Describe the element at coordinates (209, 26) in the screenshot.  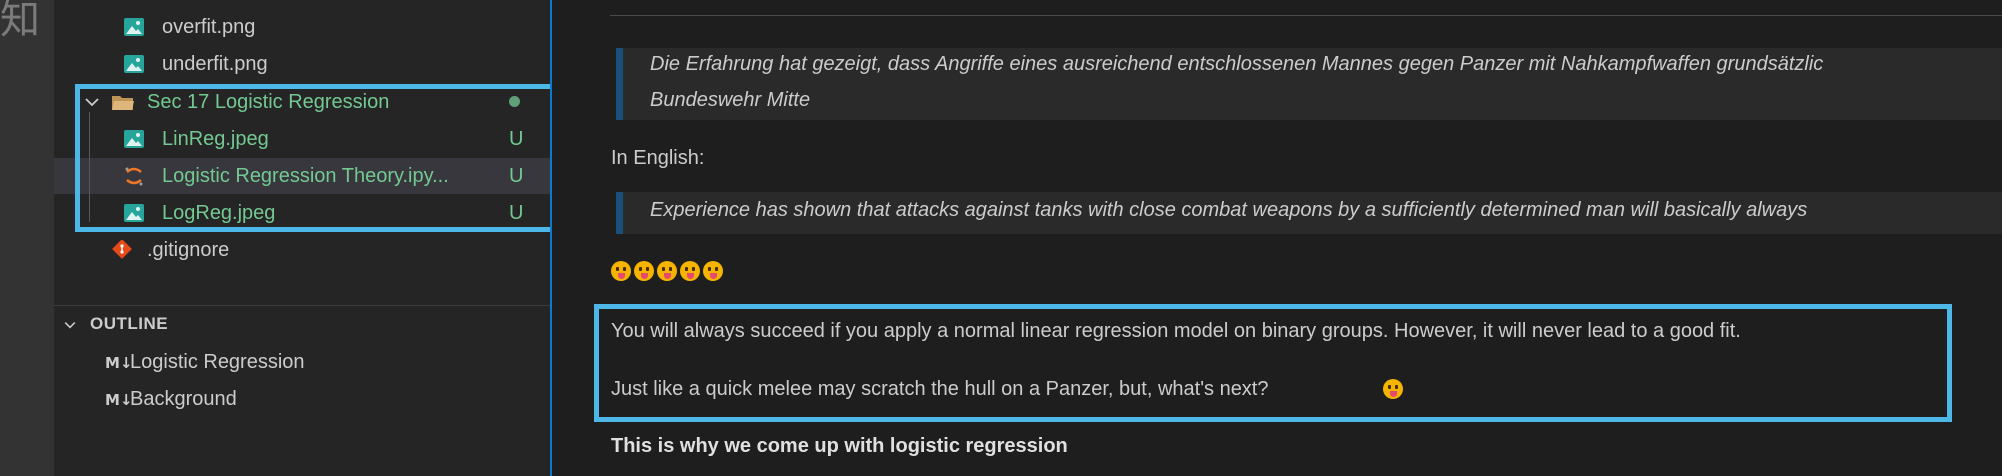
I see `file-name: overfit.png` at that location.